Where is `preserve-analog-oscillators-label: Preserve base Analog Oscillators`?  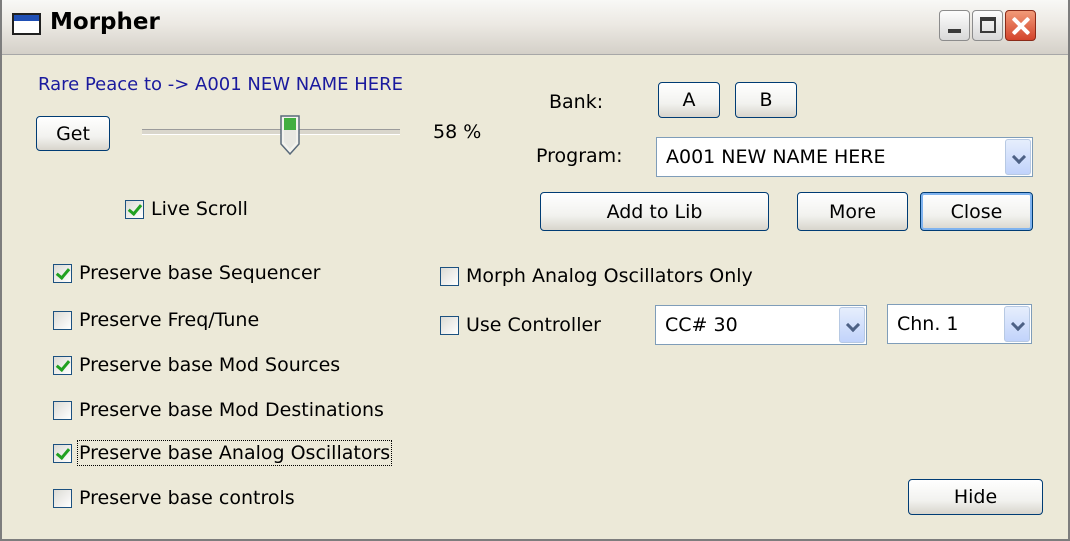 preserve-analog-oscillators-label: Preserve base Analog Oscillators is located at coordinates (234, 453).